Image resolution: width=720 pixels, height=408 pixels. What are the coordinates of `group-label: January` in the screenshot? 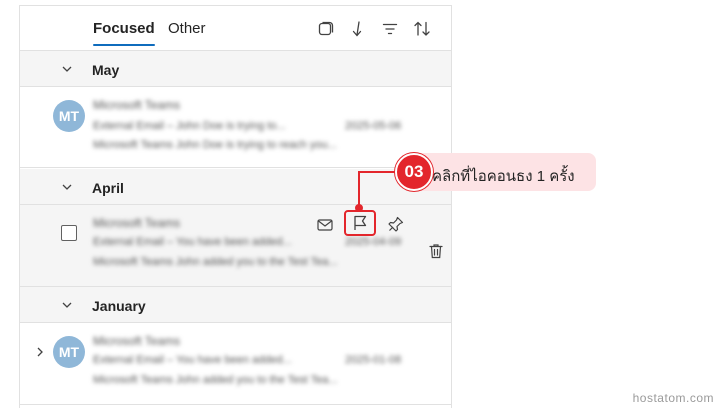 It's located at (119, 306).